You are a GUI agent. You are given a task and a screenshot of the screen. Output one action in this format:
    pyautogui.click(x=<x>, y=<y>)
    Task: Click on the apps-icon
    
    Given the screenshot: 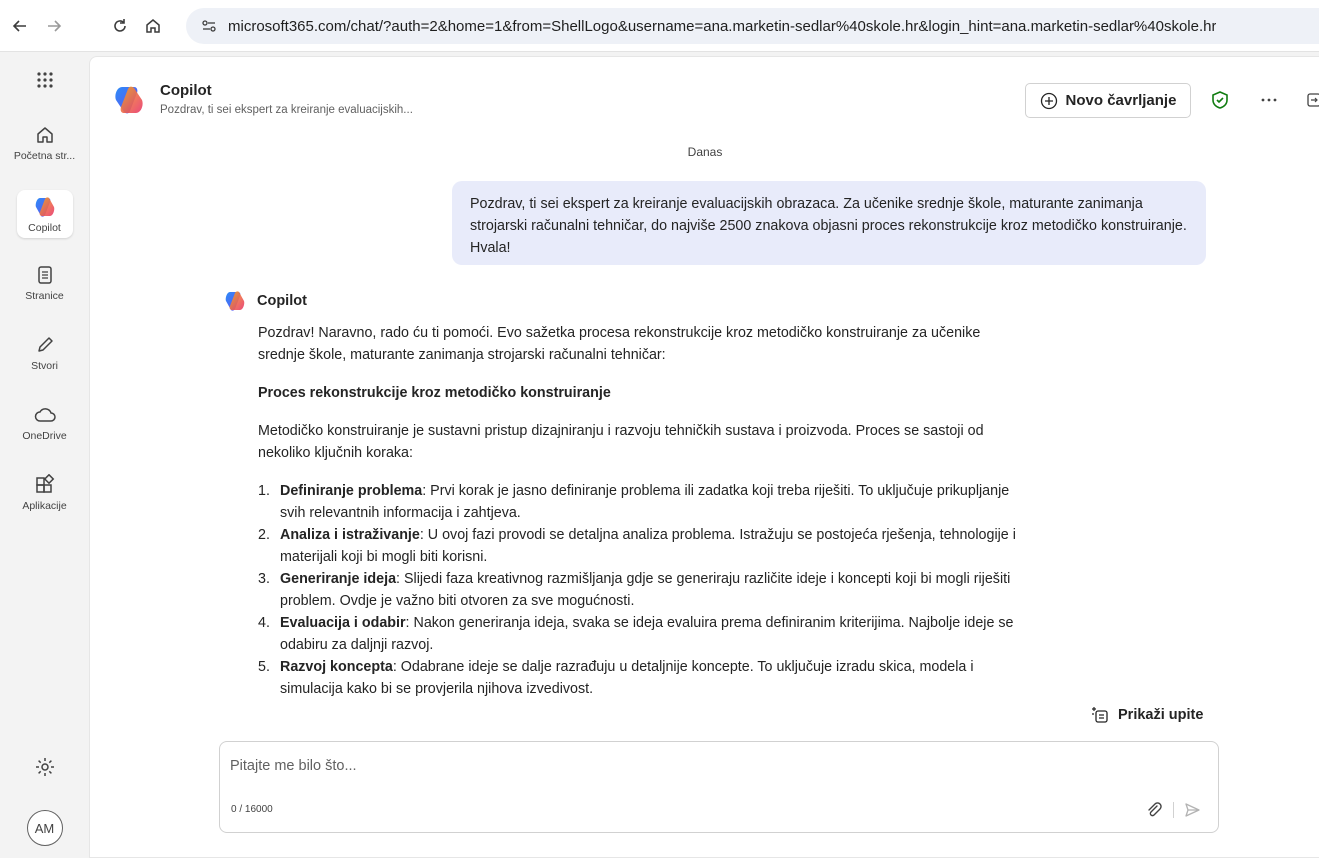 What is the action you would take?
    pyautogui.click(x=44, y=483)
    